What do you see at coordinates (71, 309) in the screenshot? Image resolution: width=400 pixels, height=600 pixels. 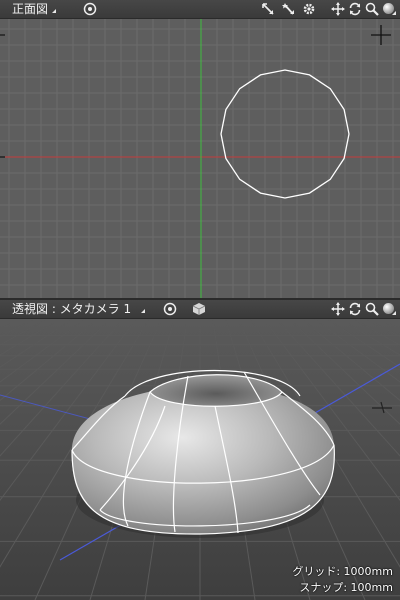 I see `perspective-view-selector: 透視図 : メタカメラ 1` at bounding box center [71, 309].